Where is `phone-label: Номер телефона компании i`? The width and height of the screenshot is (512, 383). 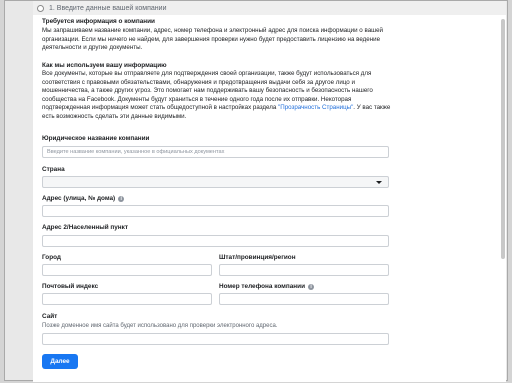 phone-label: Номер телефона компании i is located at coordinates (267, 286).